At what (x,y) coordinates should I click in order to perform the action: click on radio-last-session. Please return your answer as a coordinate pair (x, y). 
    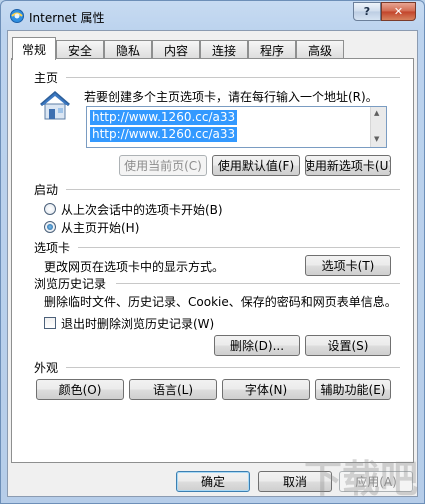
    Looking at the image, I should click on (50, 209).